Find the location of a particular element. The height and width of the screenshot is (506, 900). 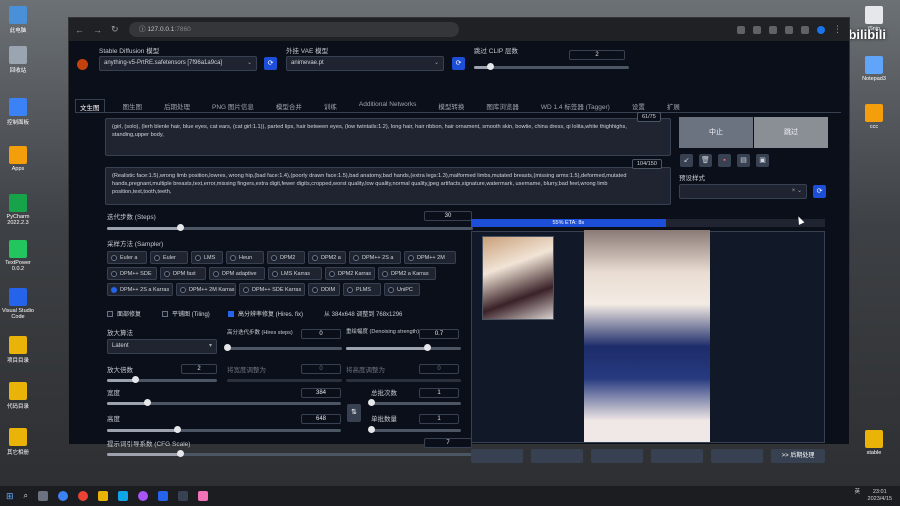

desktop-icon: PyCharm 2022.2.3 is located at coordinates (18, 210).